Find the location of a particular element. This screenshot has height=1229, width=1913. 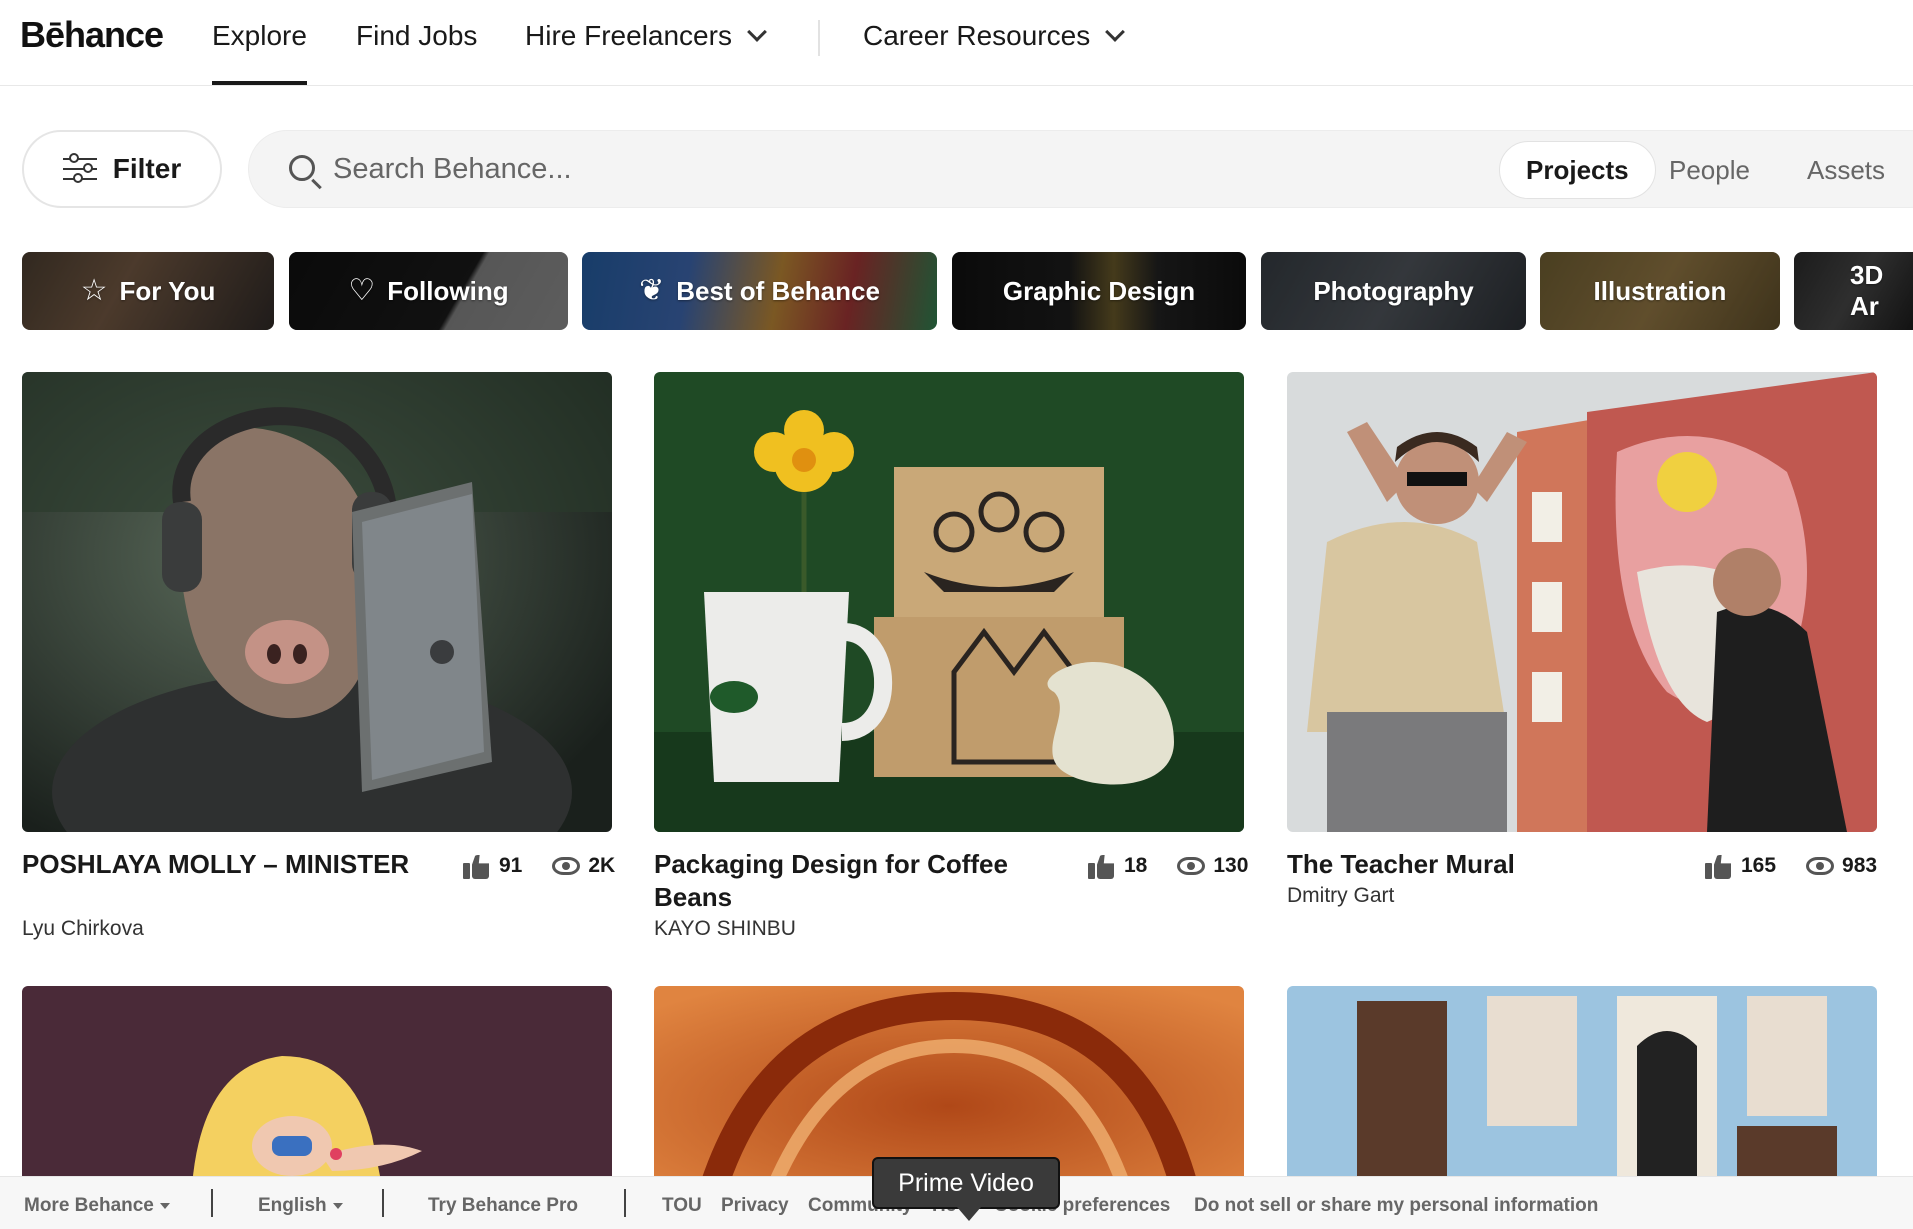

category-illustration-label: Illustration is located at coordinates (1660, 290).